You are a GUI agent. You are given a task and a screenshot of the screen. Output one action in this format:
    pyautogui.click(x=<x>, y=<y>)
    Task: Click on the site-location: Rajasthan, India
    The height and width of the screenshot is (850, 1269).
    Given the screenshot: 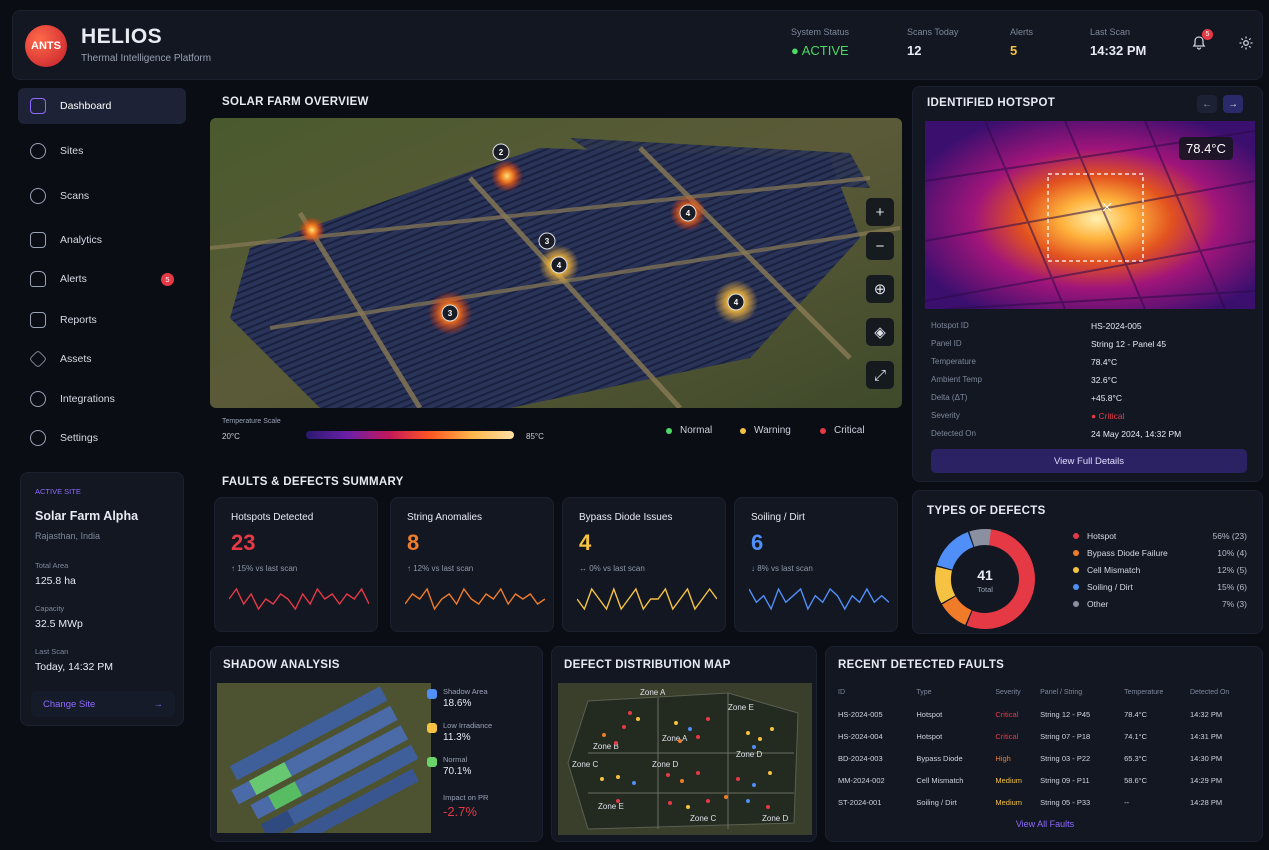 What is the action you would take?
    pyautogui.click(x=68, y=536)
    